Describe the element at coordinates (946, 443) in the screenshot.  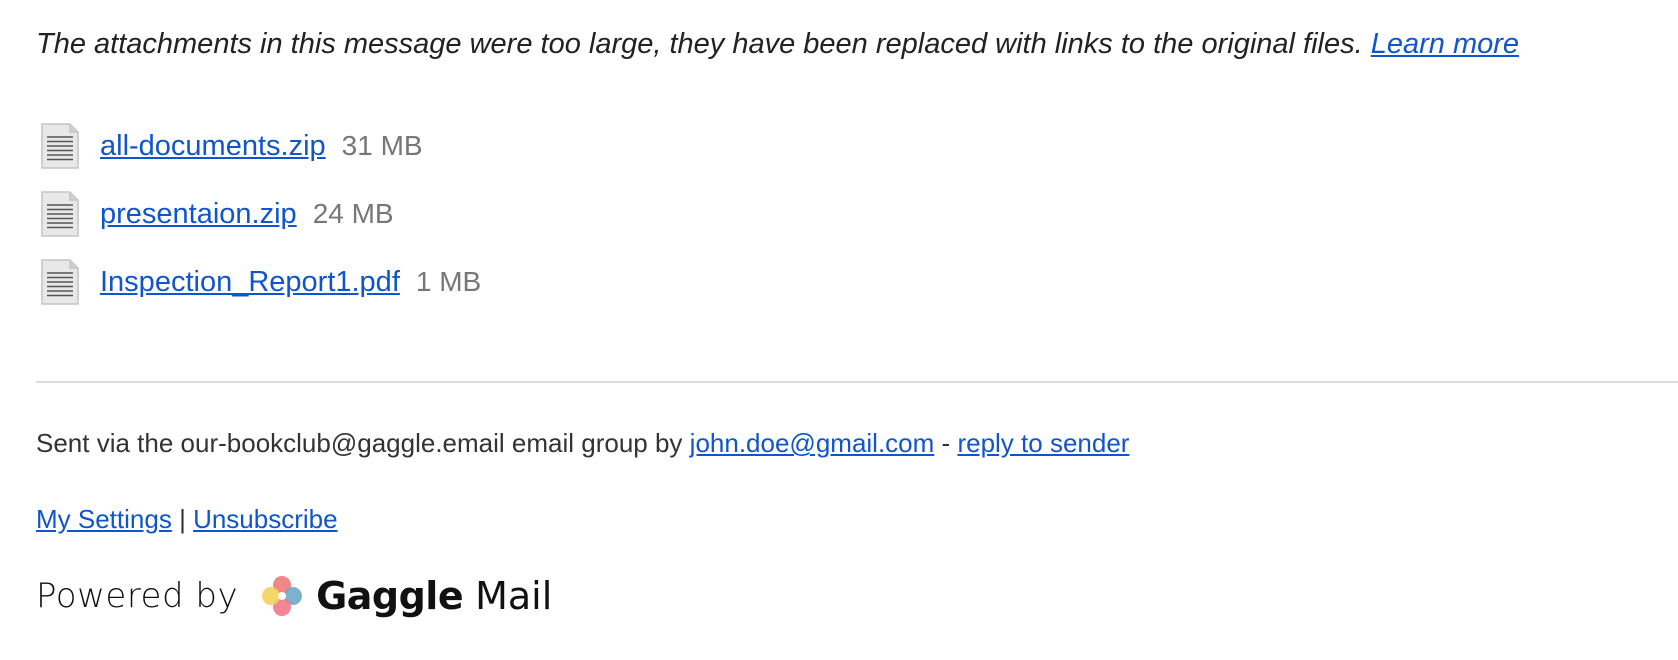
I see `footer-dash: -` at that location.